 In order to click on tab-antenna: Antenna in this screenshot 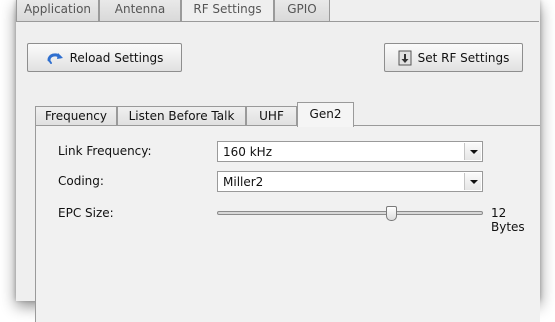, I will do `click(140, 11)`.